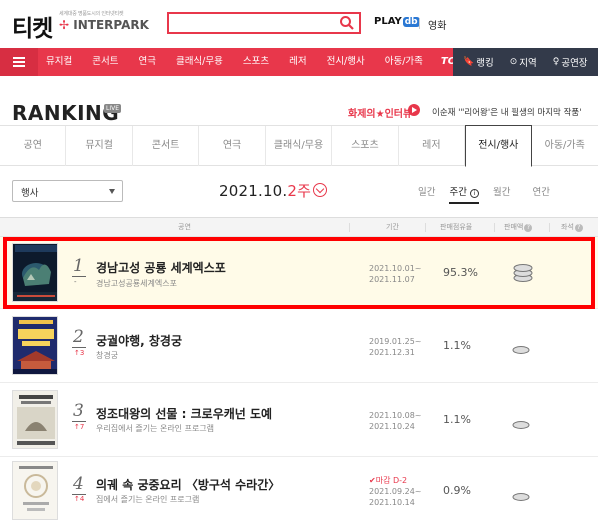 This screenshot has height=527, width=598. Describe the element at coordinates (146, 62) in the screenshot. I see `nav-item-play: 연극` at that location.